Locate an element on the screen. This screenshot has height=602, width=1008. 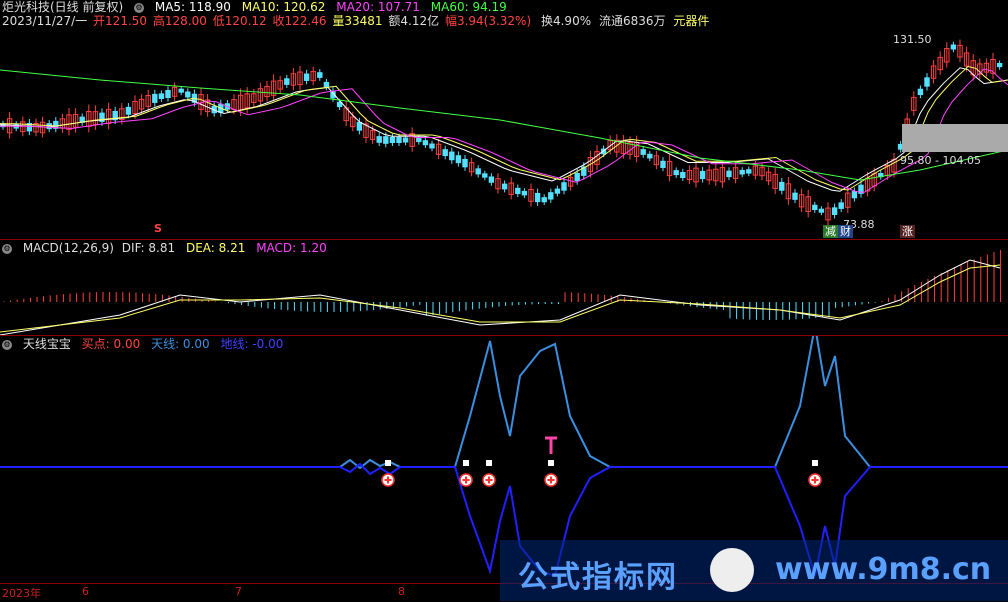
quote-close: 收122.46 is located at coordinates (299, 21).